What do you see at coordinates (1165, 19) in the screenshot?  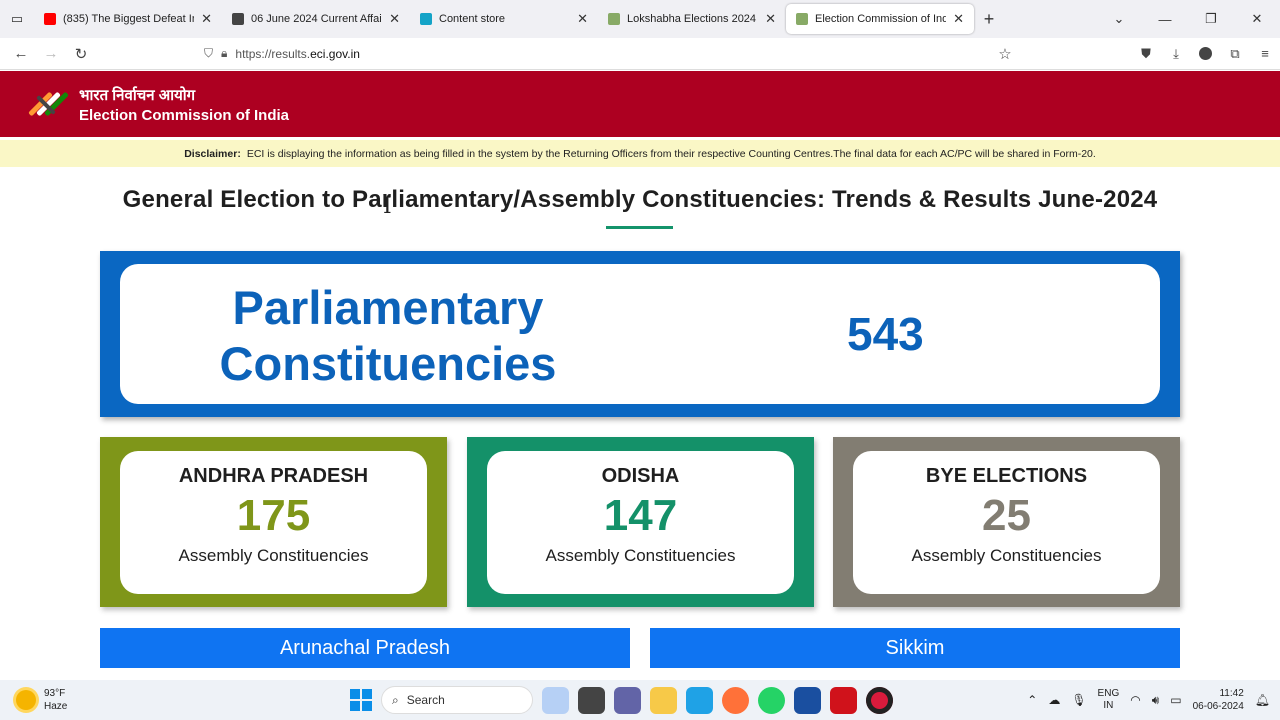 I see `minimize-icon: —` at bounding box center [1165, 19].